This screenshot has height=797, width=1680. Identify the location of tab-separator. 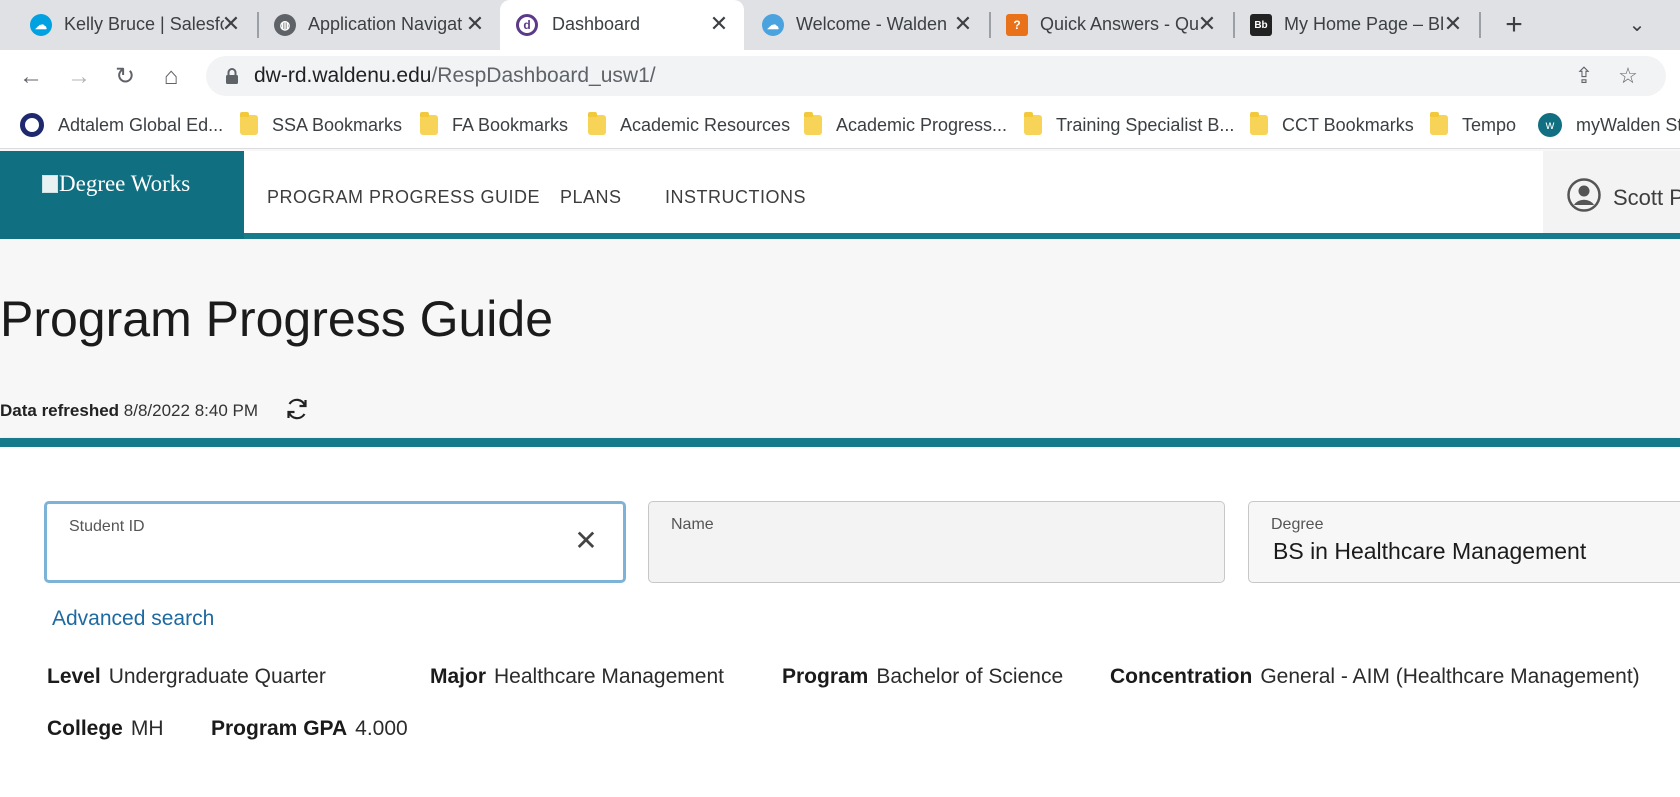
(1480, 25).